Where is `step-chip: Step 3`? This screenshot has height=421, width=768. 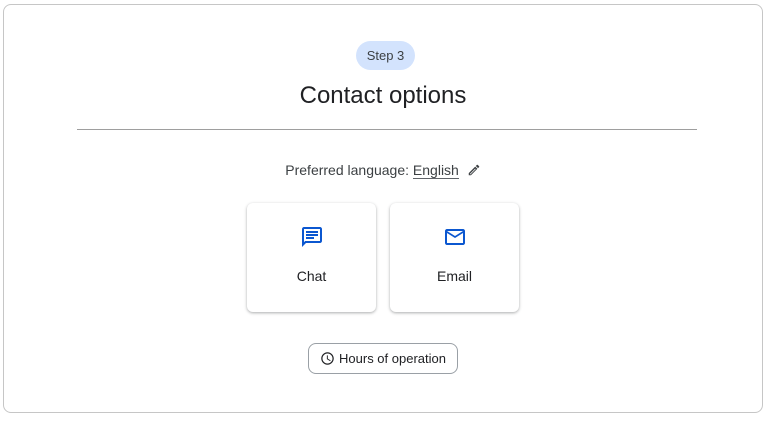 step-chip: Step 3 is located at coordinates (385, 55).